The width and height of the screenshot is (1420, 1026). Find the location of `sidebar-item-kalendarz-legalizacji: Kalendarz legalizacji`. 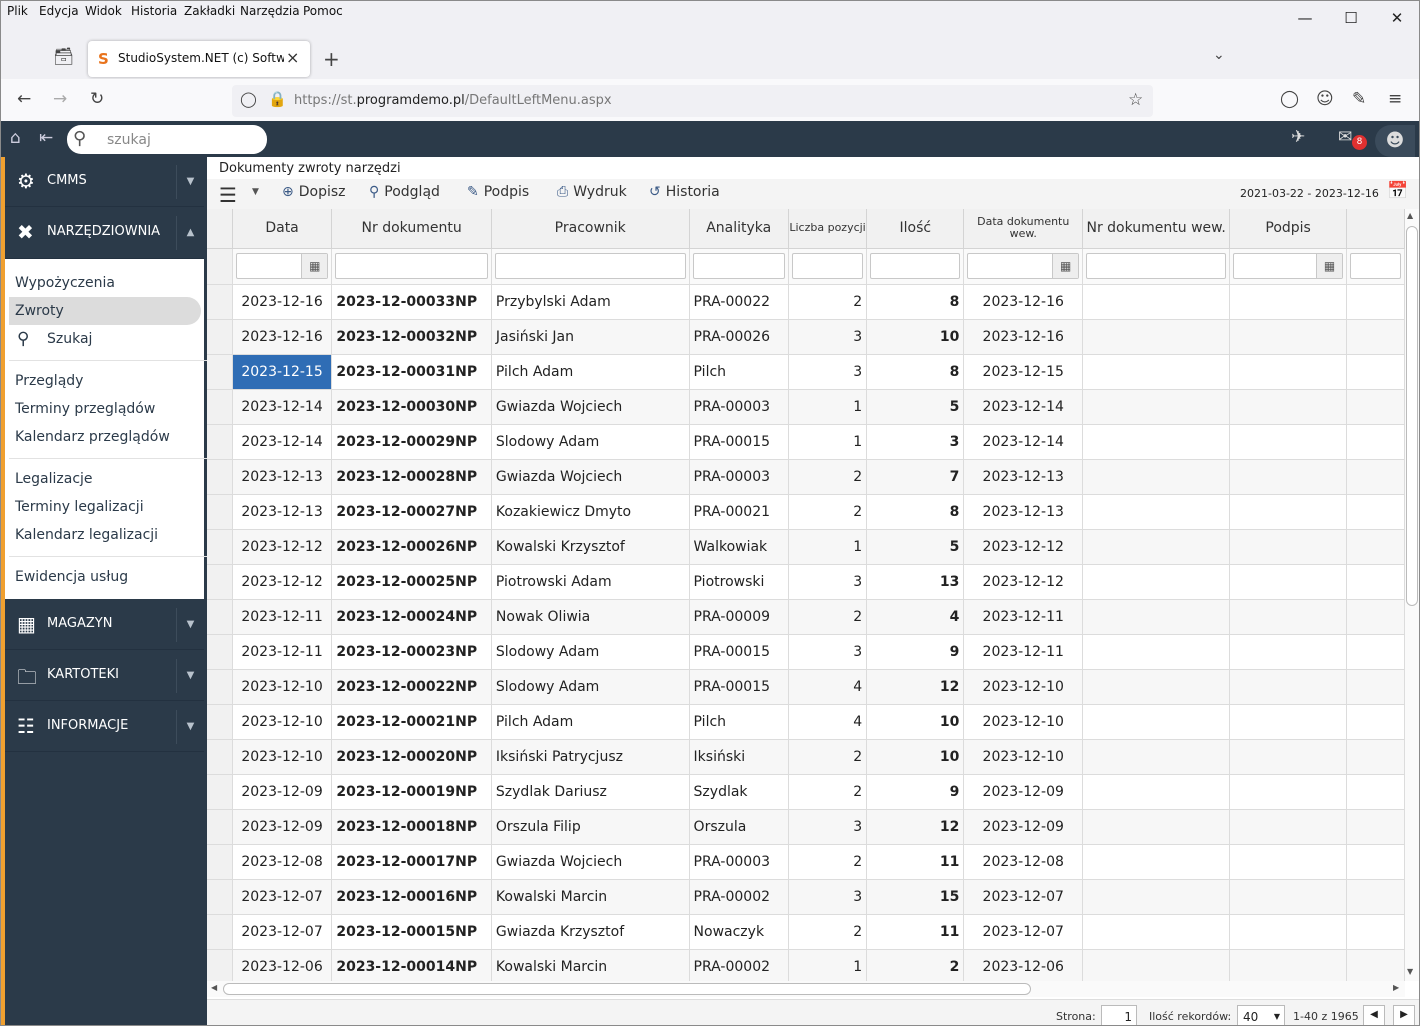

sidebar-item-kalendarz-legalizacji: Kalendarz legalizacji is located at coordinates (86, 535).